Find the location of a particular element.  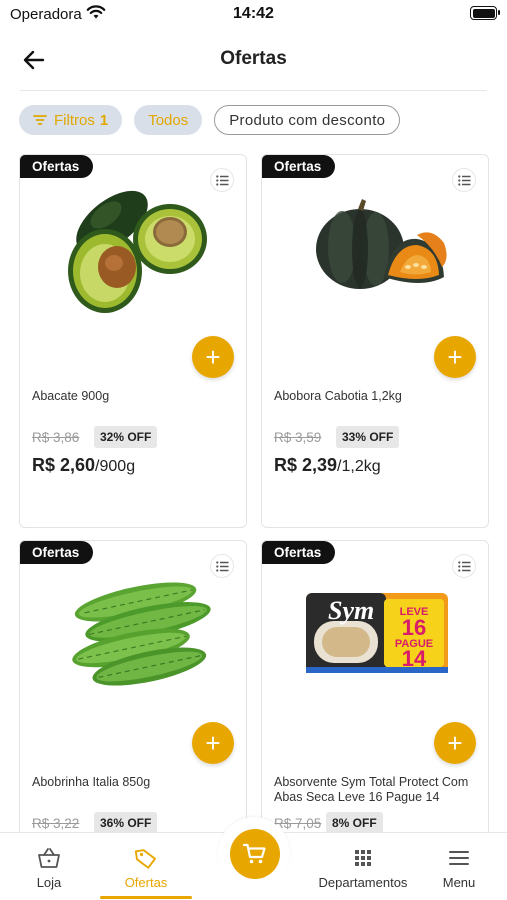

filter-chip-all-label: Todos is located at coordinates (168, 120).